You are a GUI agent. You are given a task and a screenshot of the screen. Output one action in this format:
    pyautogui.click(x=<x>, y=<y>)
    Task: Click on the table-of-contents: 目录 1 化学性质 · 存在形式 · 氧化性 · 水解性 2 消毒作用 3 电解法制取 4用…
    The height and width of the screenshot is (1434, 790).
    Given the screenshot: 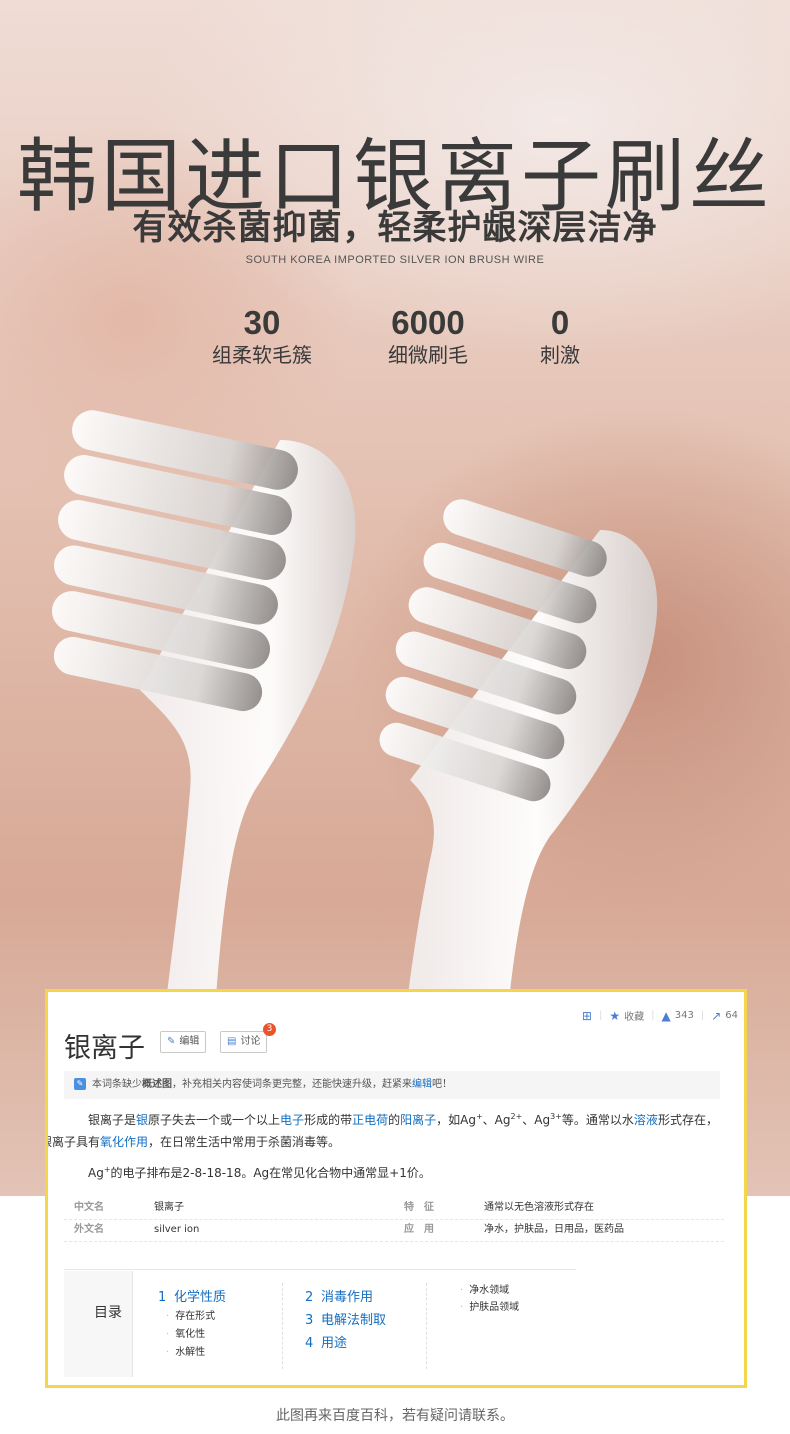 What is the action you would take?
    pyautogui.click(x=320, y=1324)
    